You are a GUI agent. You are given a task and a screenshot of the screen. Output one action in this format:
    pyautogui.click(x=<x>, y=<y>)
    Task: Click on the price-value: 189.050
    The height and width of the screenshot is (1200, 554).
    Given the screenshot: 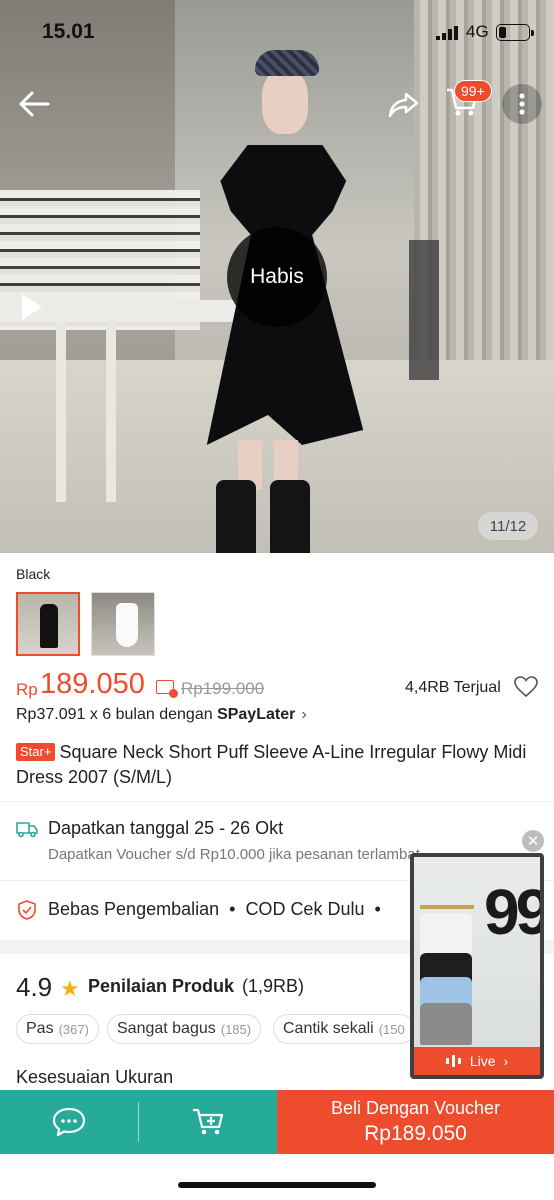 What is the action you would take?
    pyautogui.click(x=92, y=684)
    